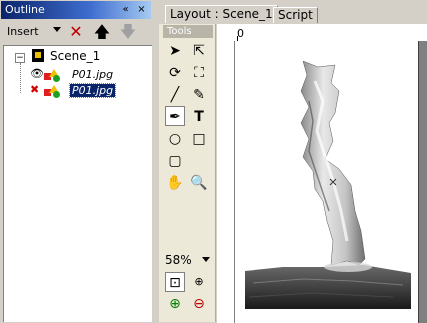 The height and width of the screenshot is (323, 427). I want to click on chevron-down-icon, so click(57, 29).